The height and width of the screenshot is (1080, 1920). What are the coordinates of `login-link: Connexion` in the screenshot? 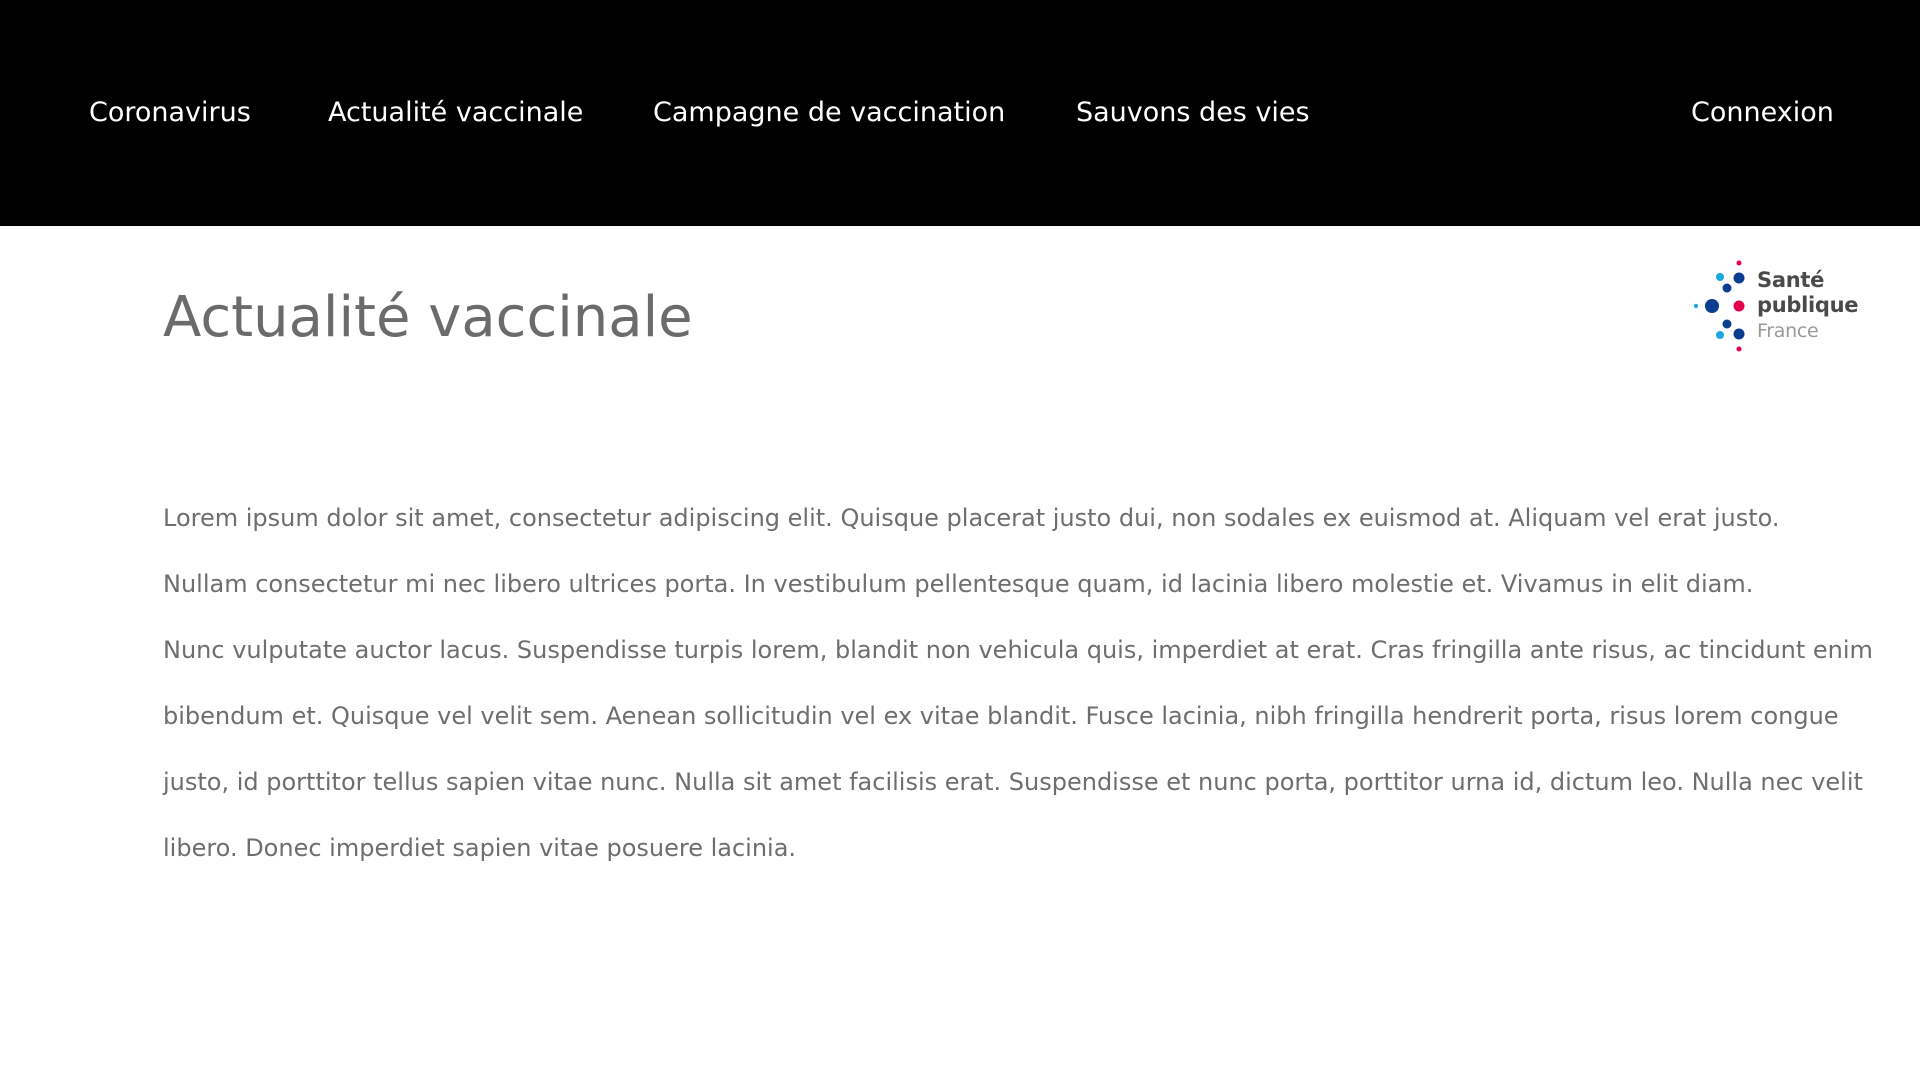 It's located at (1762, 113).